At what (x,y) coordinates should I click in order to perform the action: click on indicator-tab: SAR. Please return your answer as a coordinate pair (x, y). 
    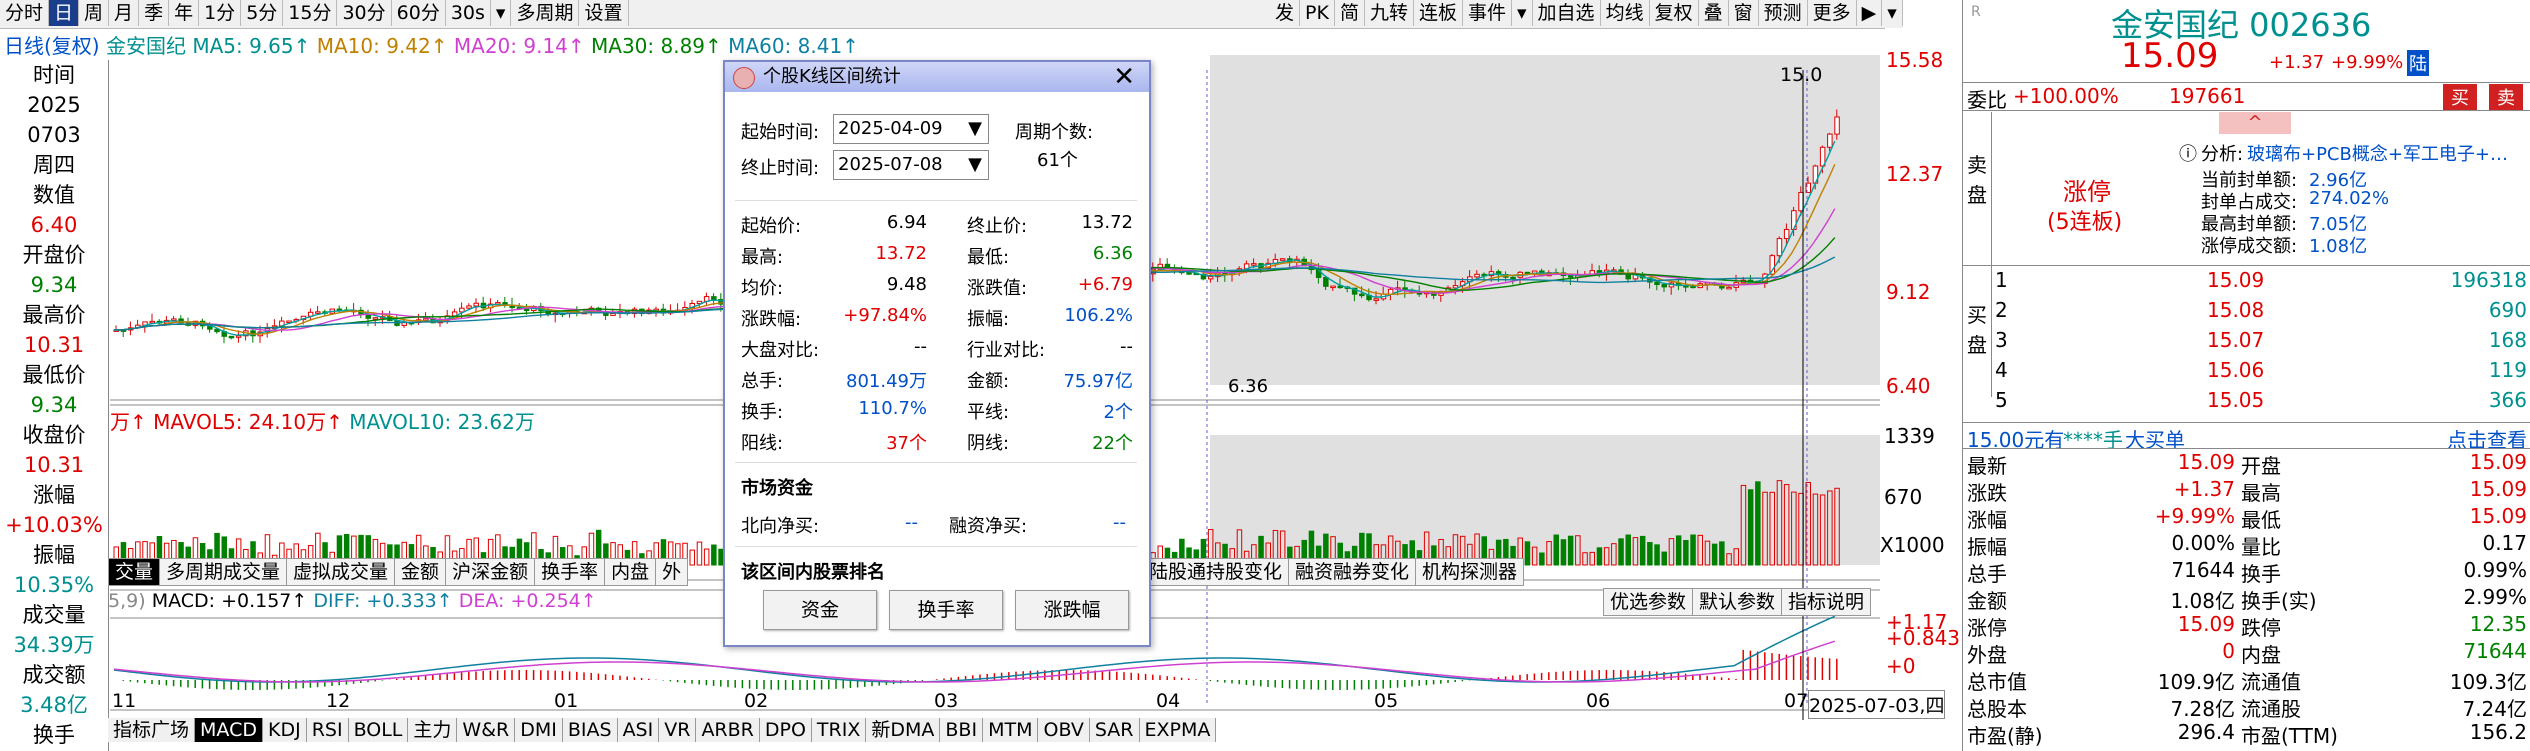
    Looking at the image, I should click on (1114, 730).